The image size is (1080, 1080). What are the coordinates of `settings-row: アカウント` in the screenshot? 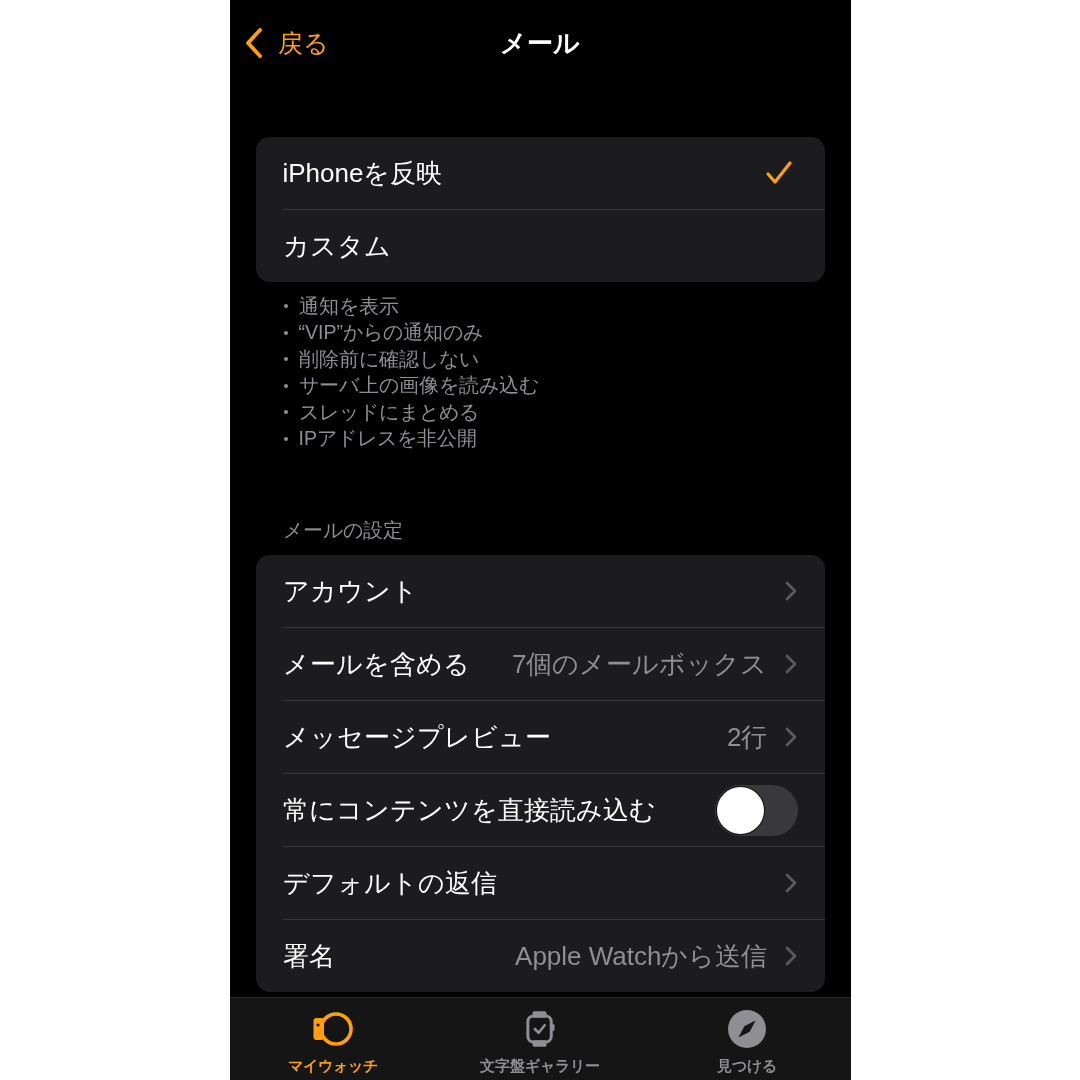 It's located at (540, 591).